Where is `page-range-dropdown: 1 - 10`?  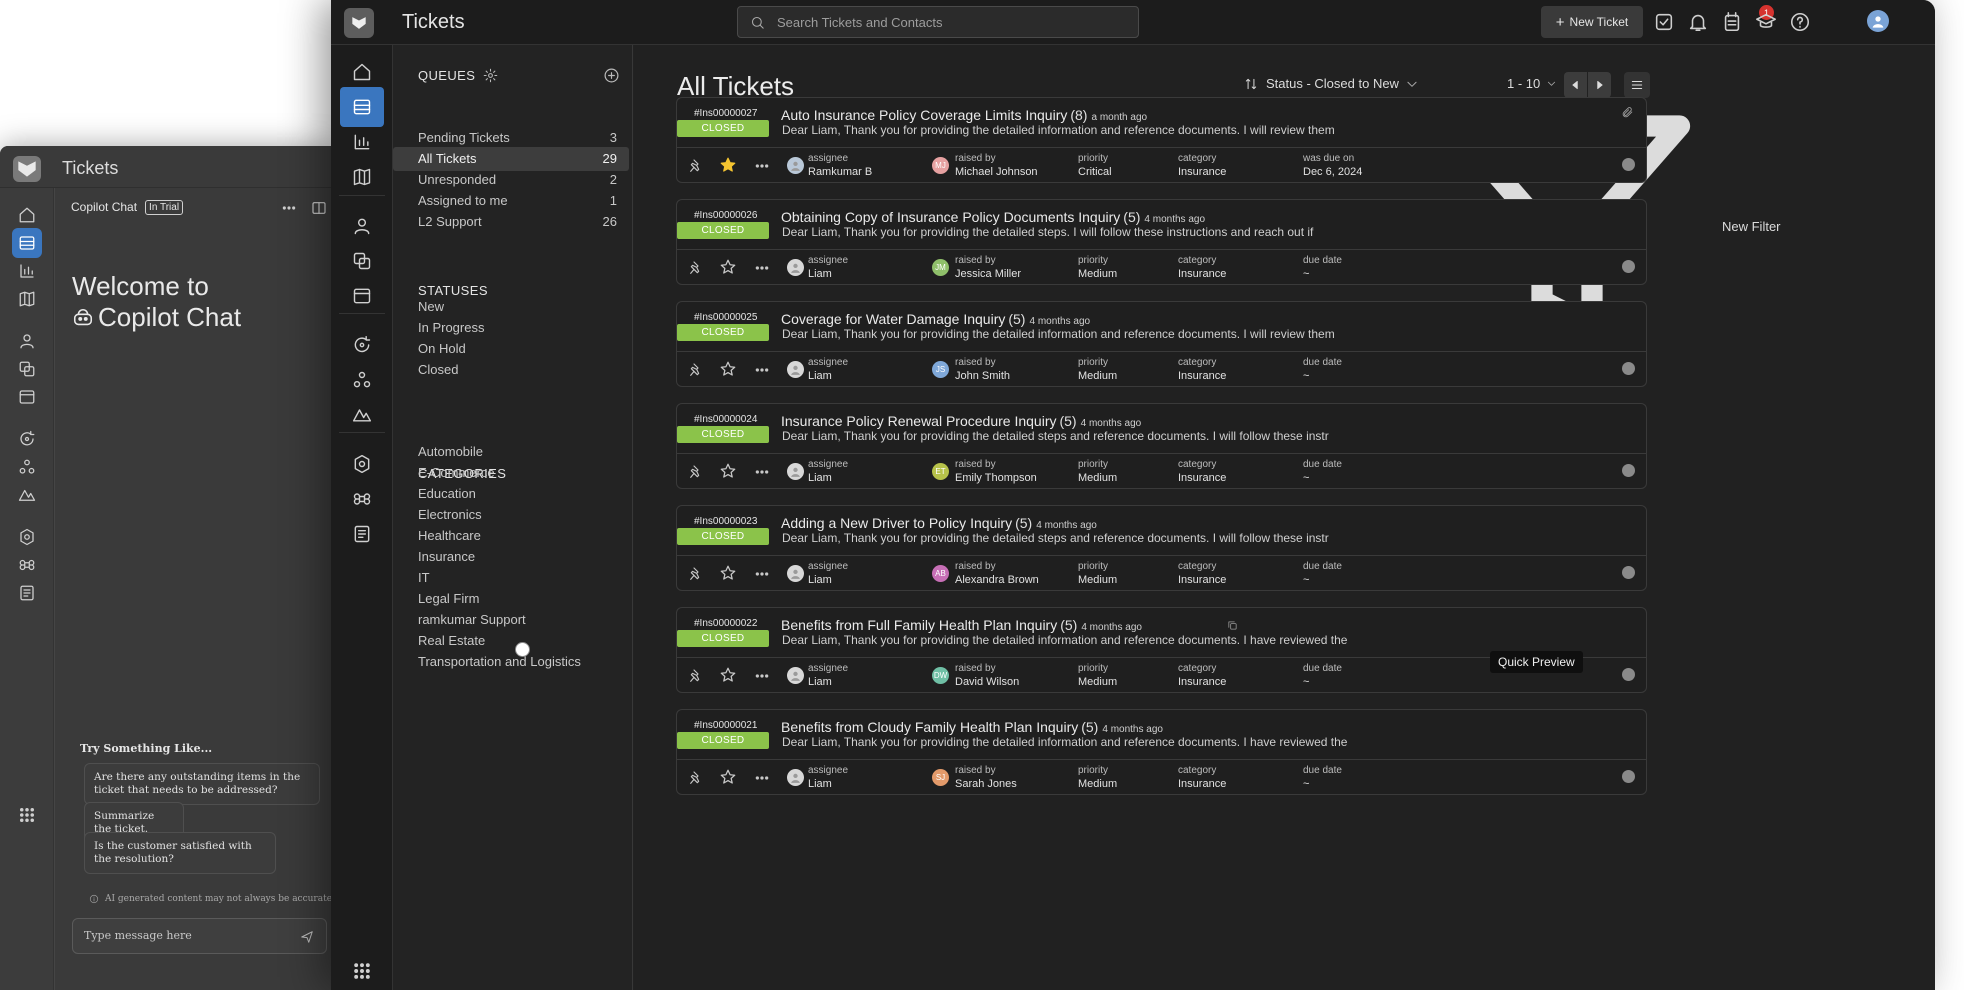 page-range-dropdown: 1 - 10 is located at coordinates (1532, 83).